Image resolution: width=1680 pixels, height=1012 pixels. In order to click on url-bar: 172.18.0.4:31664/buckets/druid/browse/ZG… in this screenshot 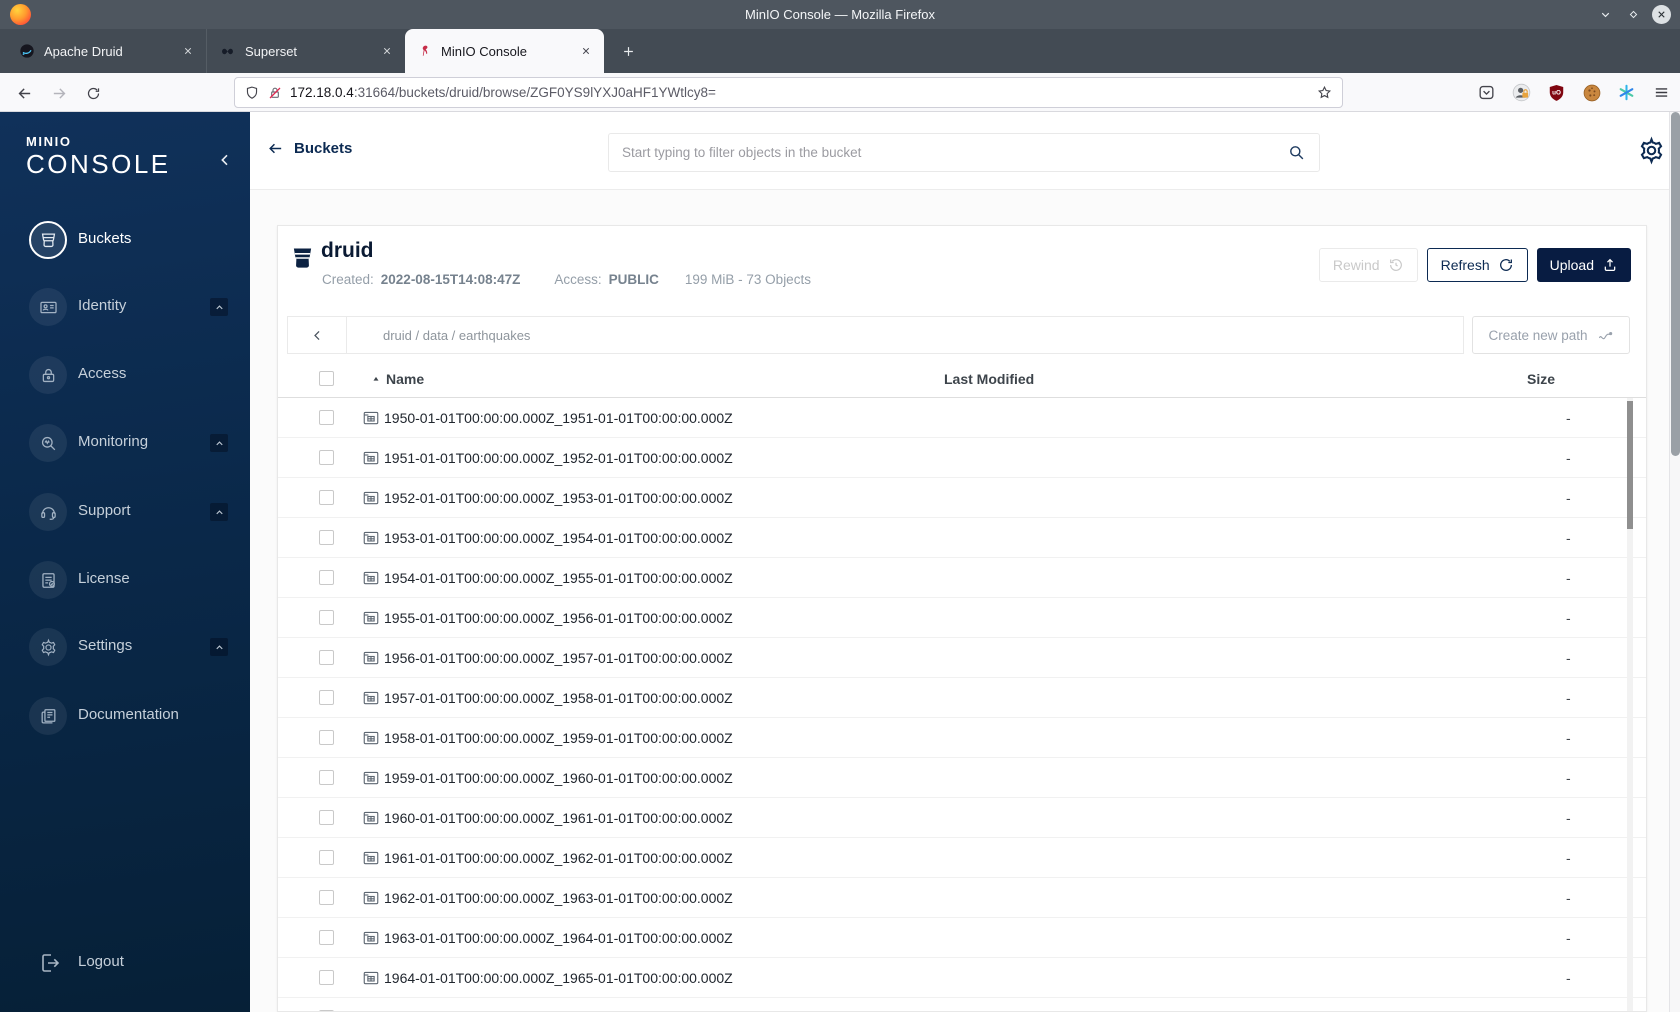, I will do `click(788, 92)`.